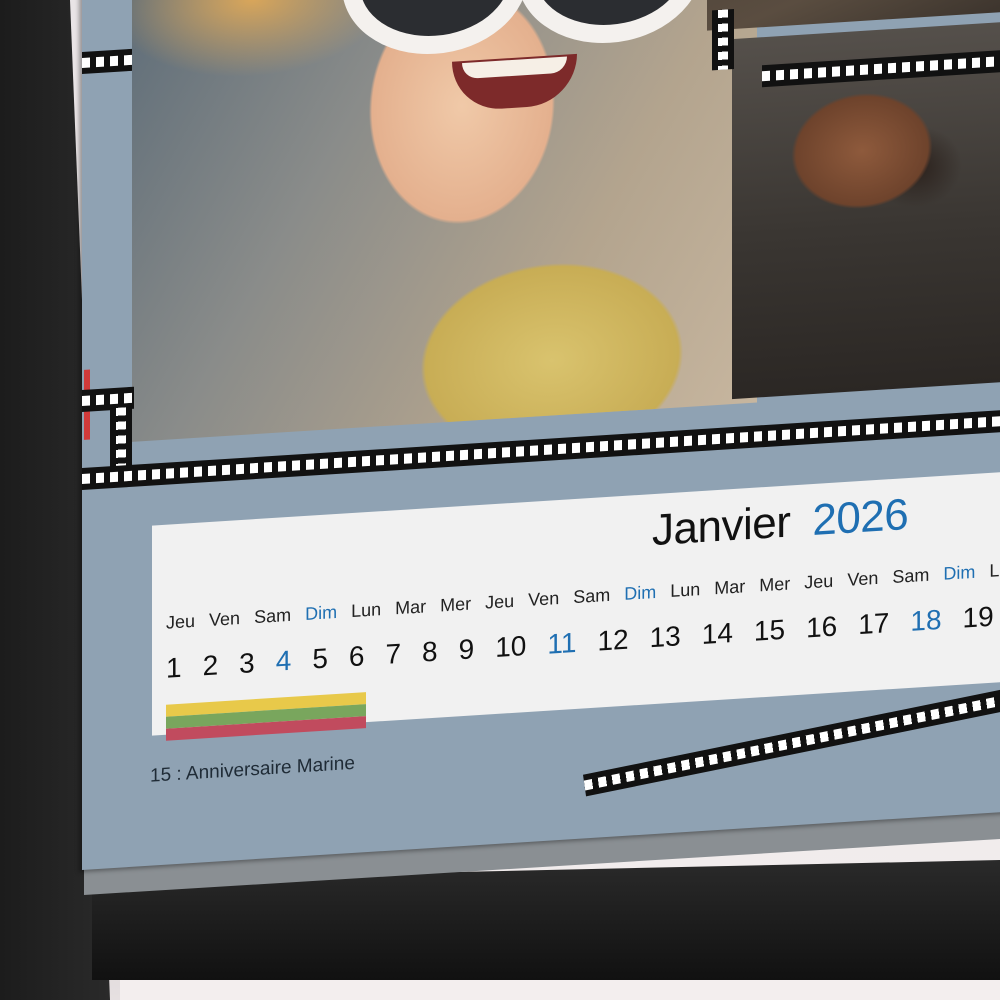 This screenshot has width=1000, height=1000. Describe the element at coordinates (860, 518) in the screenshot. I see `year: 2026` at that location.